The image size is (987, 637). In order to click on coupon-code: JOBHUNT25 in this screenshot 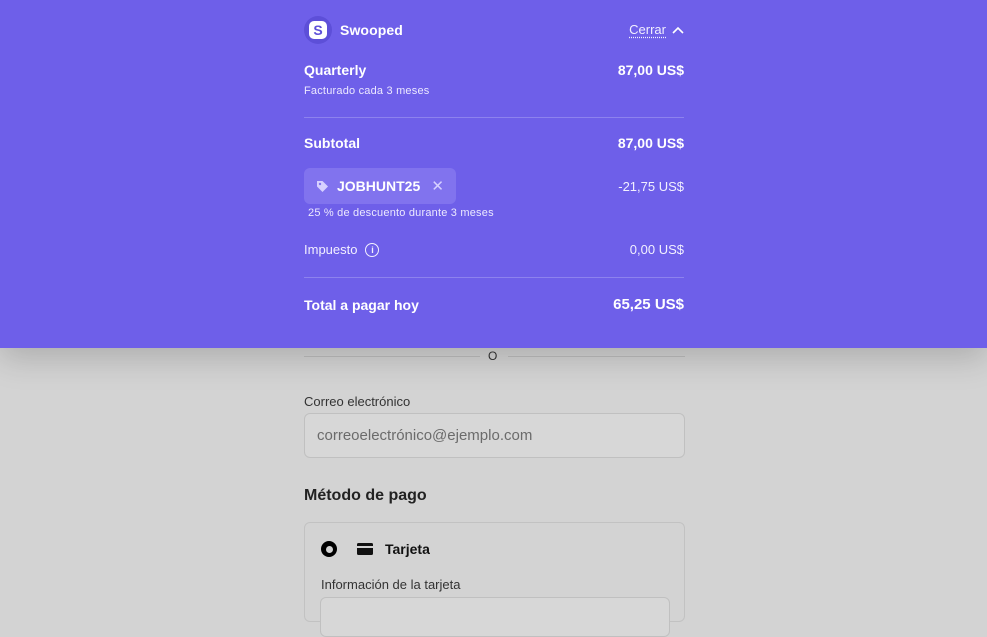, I will do `click(379, 186)`.